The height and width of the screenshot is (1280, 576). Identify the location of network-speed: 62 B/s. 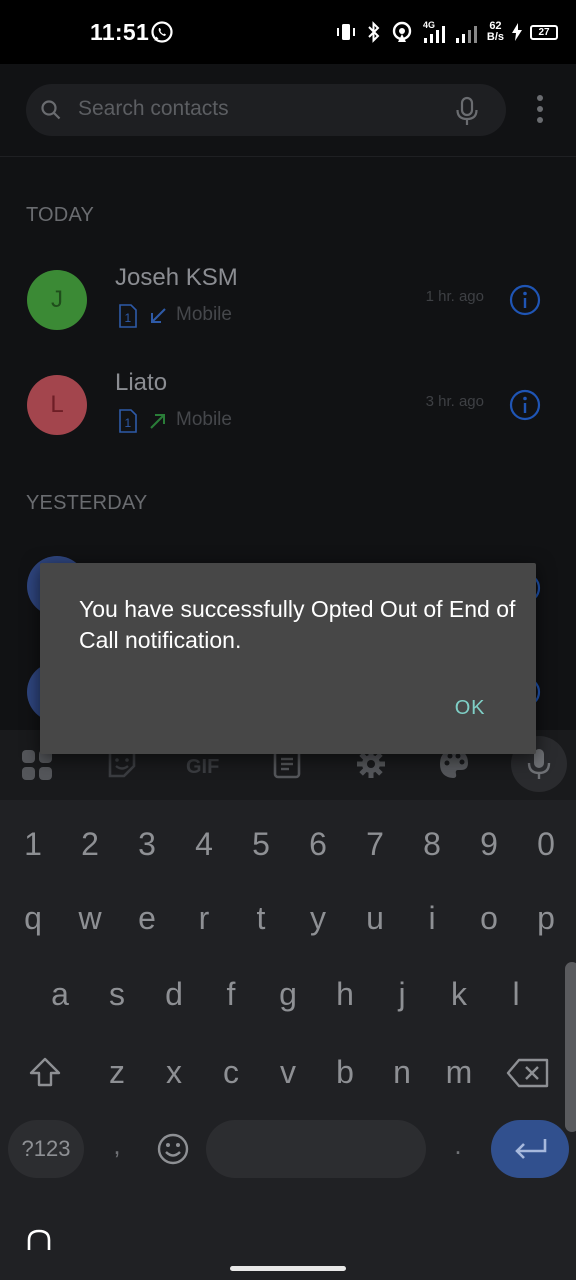
(495, 31).